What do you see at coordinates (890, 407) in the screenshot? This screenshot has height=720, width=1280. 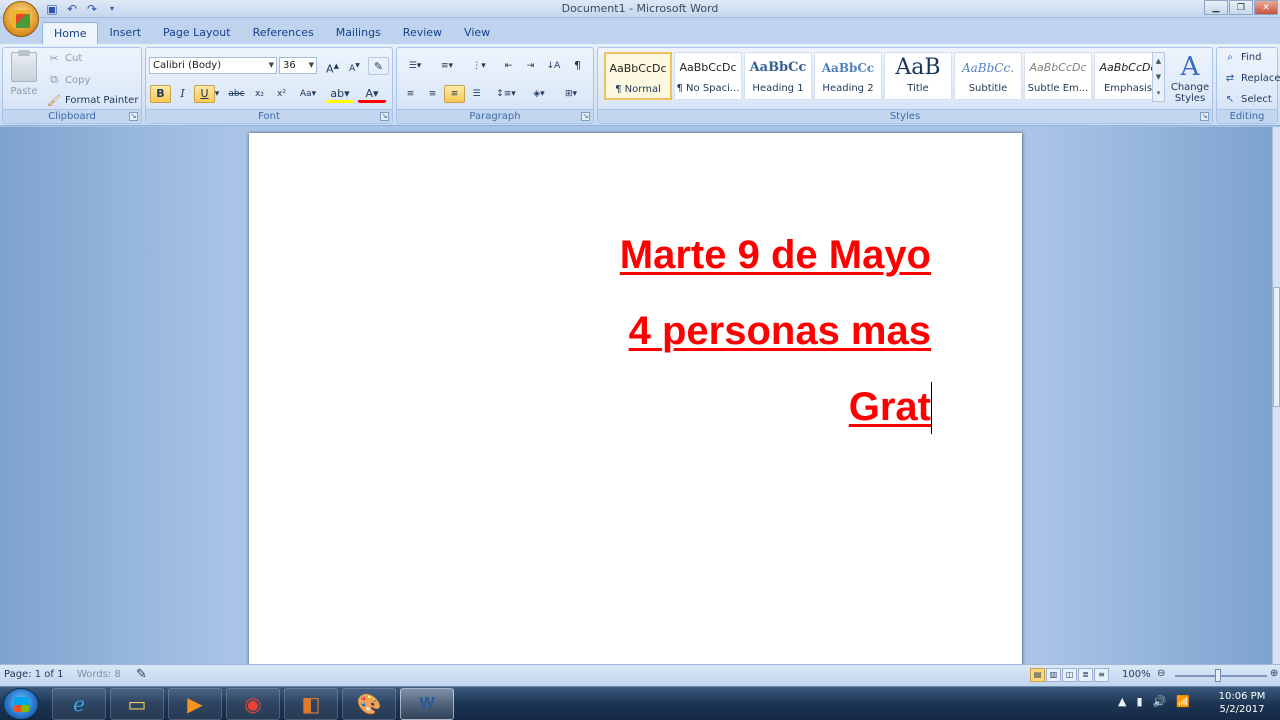 I see `document-line-3: Grat` at bounding box center [890, 407].